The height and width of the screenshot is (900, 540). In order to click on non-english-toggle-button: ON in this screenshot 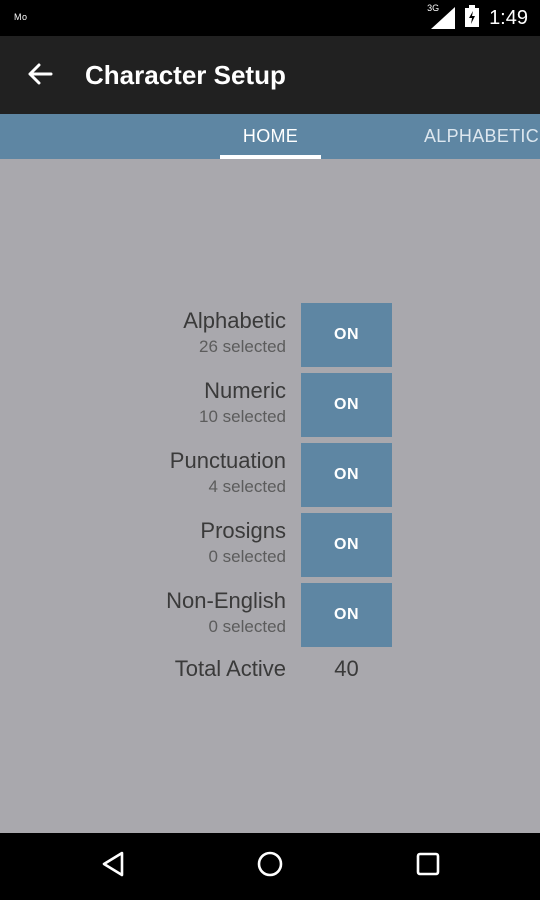, I will do `click(346, 615)`.